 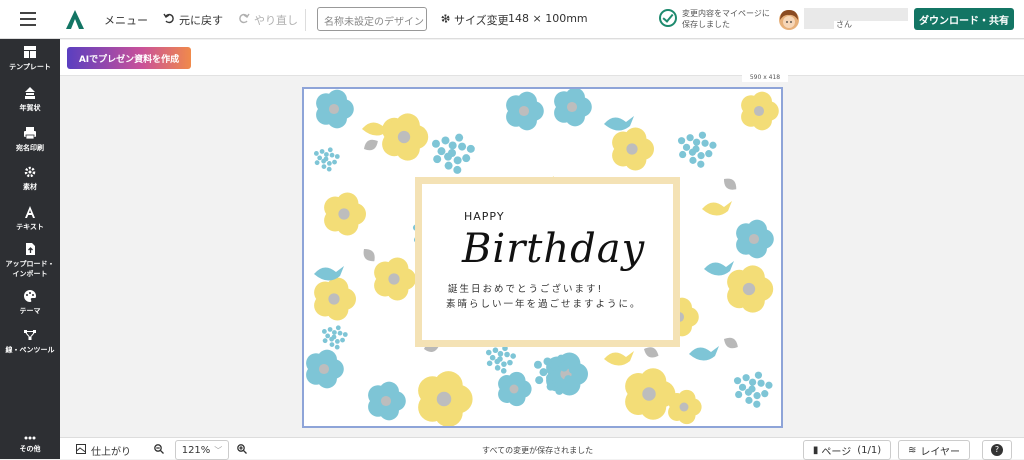 What do you see at coordinates (940, 452) in the screenshot?
I see `layer-label: レイヤー` at bounding box center [940, 452].